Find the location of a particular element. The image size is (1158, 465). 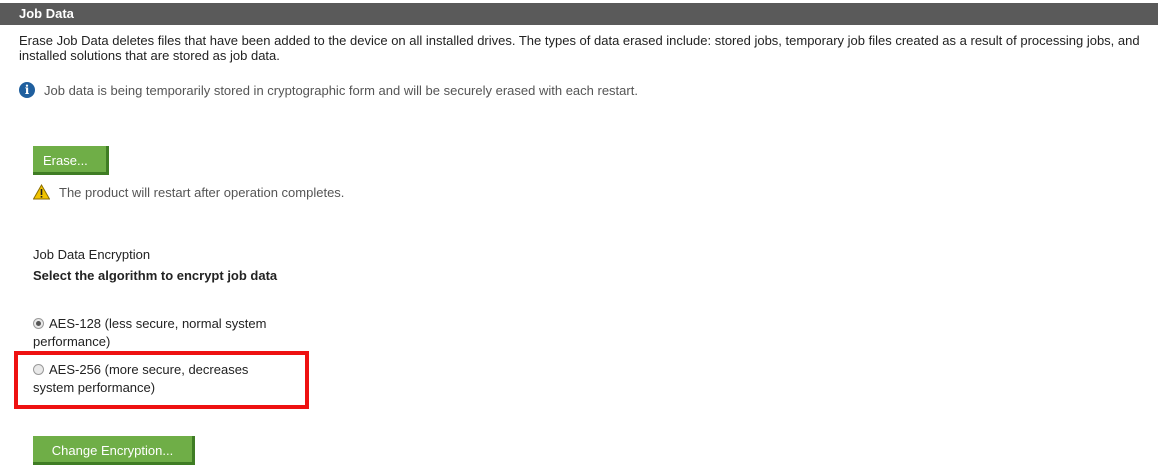

section-title: Job Data is located at coordinates (46, 13).